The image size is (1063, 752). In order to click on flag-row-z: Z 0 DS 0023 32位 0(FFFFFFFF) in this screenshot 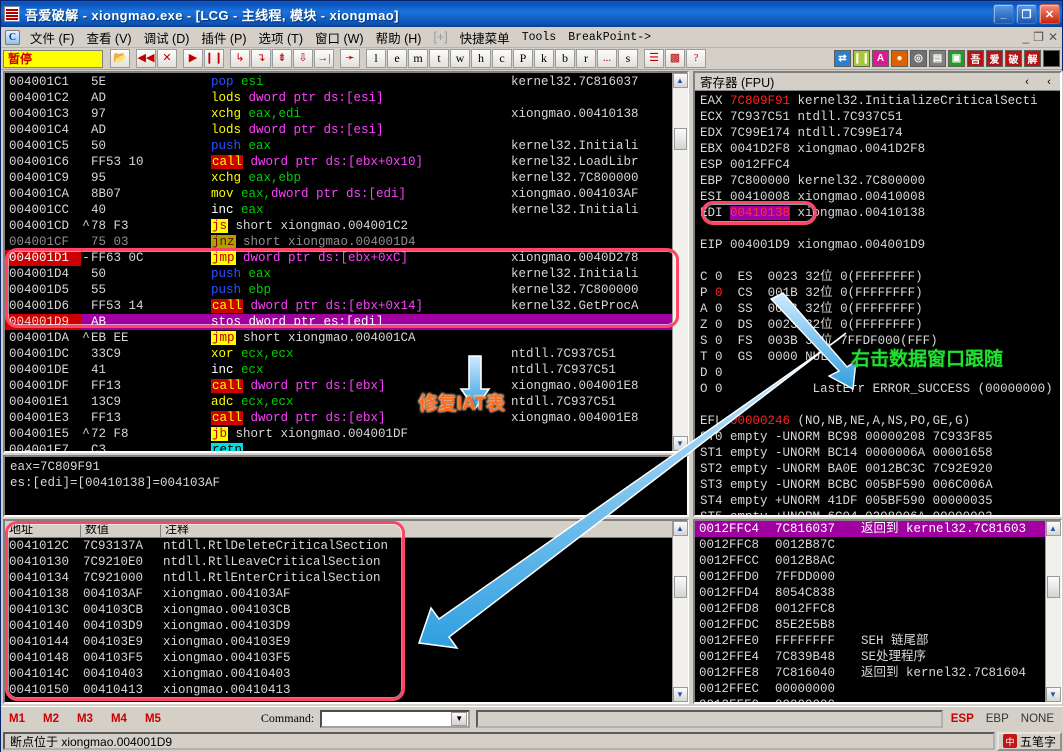, I will do `click(877, 325)`.